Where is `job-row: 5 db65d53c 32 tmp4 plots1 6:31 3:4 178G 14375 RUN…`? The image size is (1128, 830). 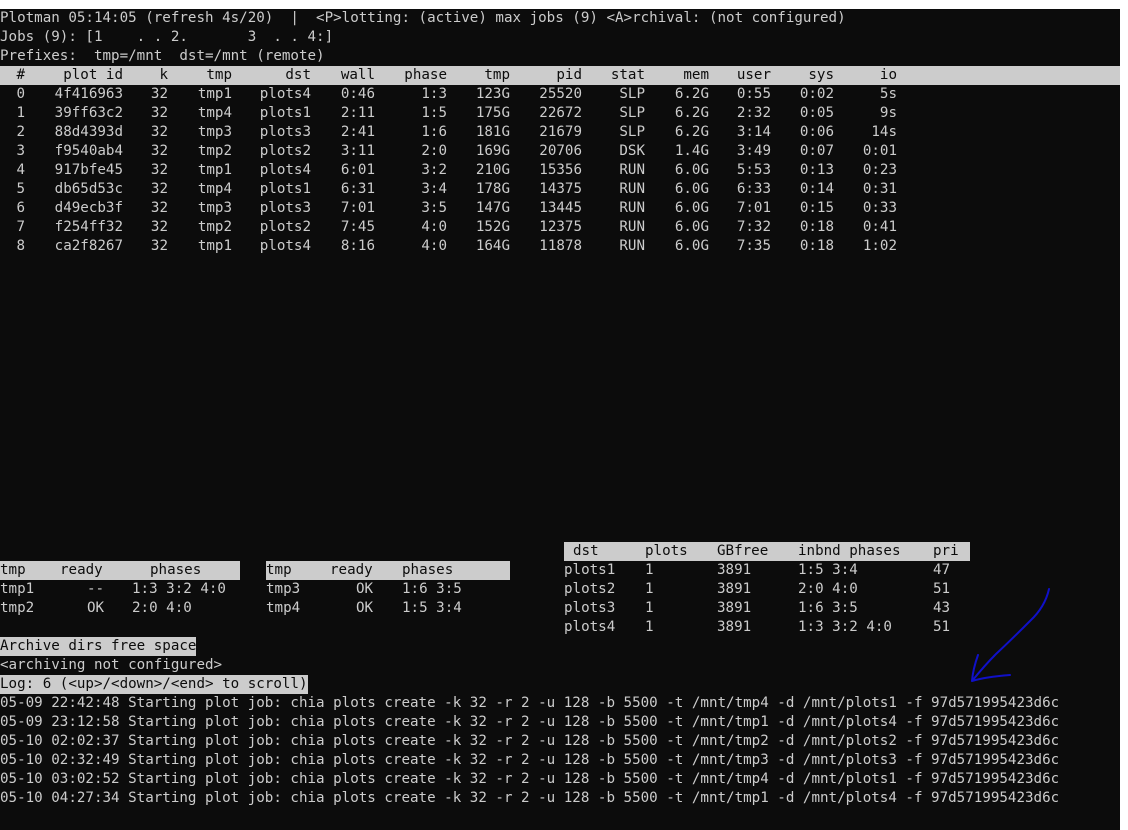 job-row: 5 db65d53c 32 tmp4 plots1 6:31 3:4 178G 14375 RUN… is located at coordinates (560, 189).